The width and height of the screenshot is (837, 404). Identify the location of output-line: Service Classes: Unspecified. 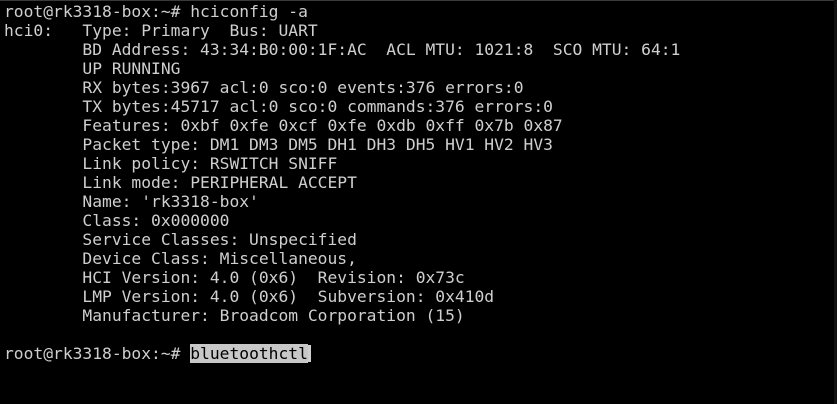
(180, 239).